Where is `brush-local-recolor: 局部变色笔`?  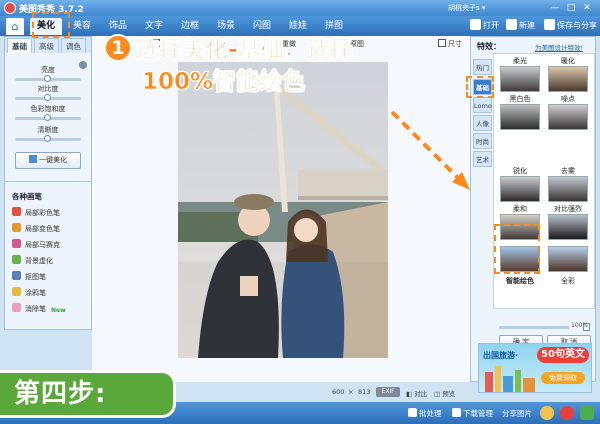
brush-local-recolor: 局部变色笔 is located at coordinates (36, 229).